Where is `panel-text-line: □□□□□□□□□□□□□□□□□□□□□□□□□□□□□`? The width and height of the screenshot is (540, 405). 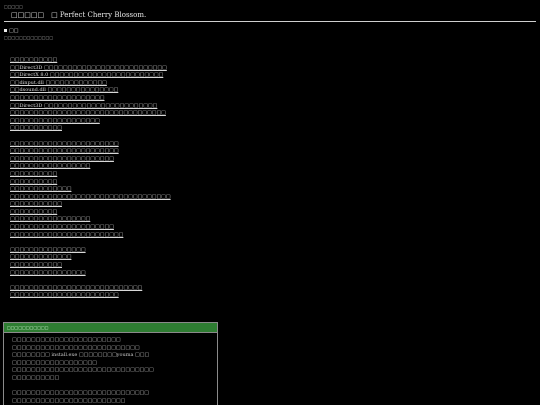
panel-text-line: □□□□□□□□□□□□□□□□□□□□□□□□□□□□□ is located at coordinates (80, 393).